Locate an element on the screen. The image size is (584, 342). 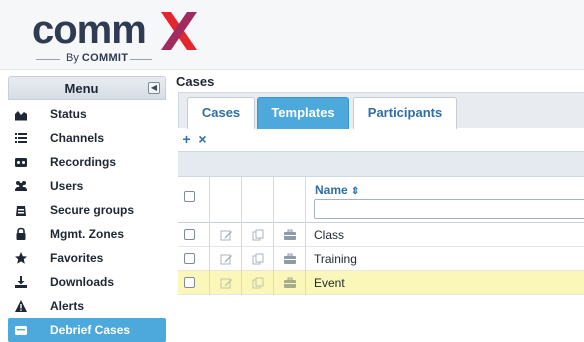
table-row: Training is located at coordinates (381, 259).